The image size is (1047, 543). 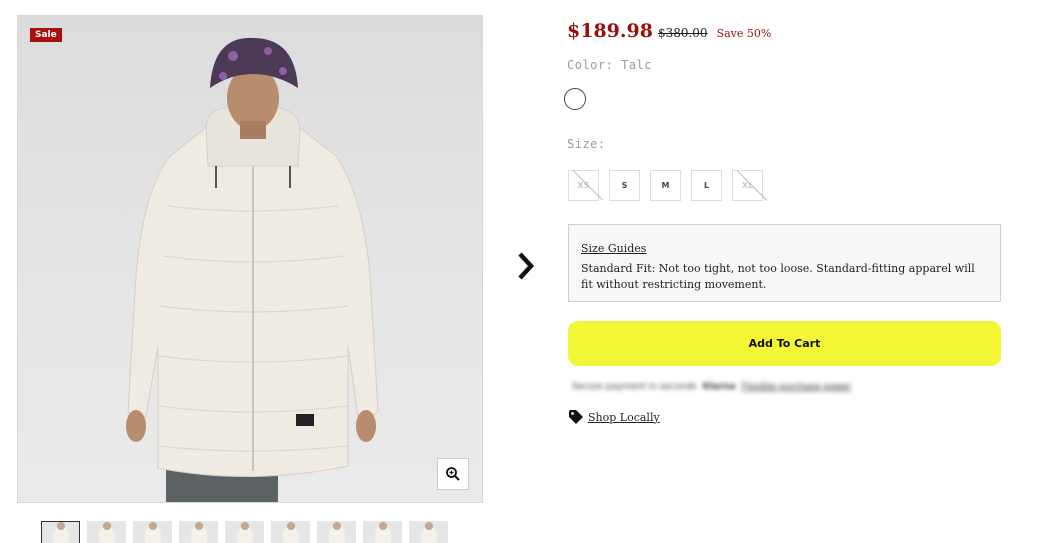 What do you see at coordinates (576, 417) in the screenshot?
I see `tag-icon` at bounding box center [576, 417].